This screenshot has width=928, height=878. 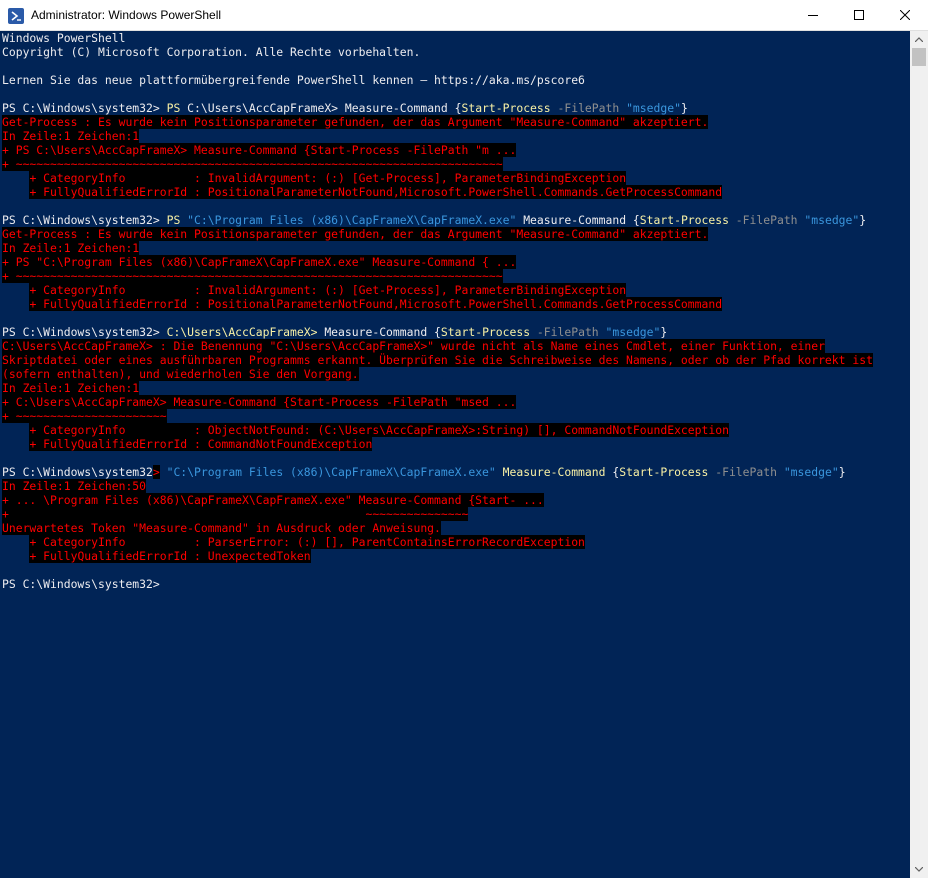 I want to click on console-text: In Zeile:1 Zeichen:50, so click(x=74, y=486).